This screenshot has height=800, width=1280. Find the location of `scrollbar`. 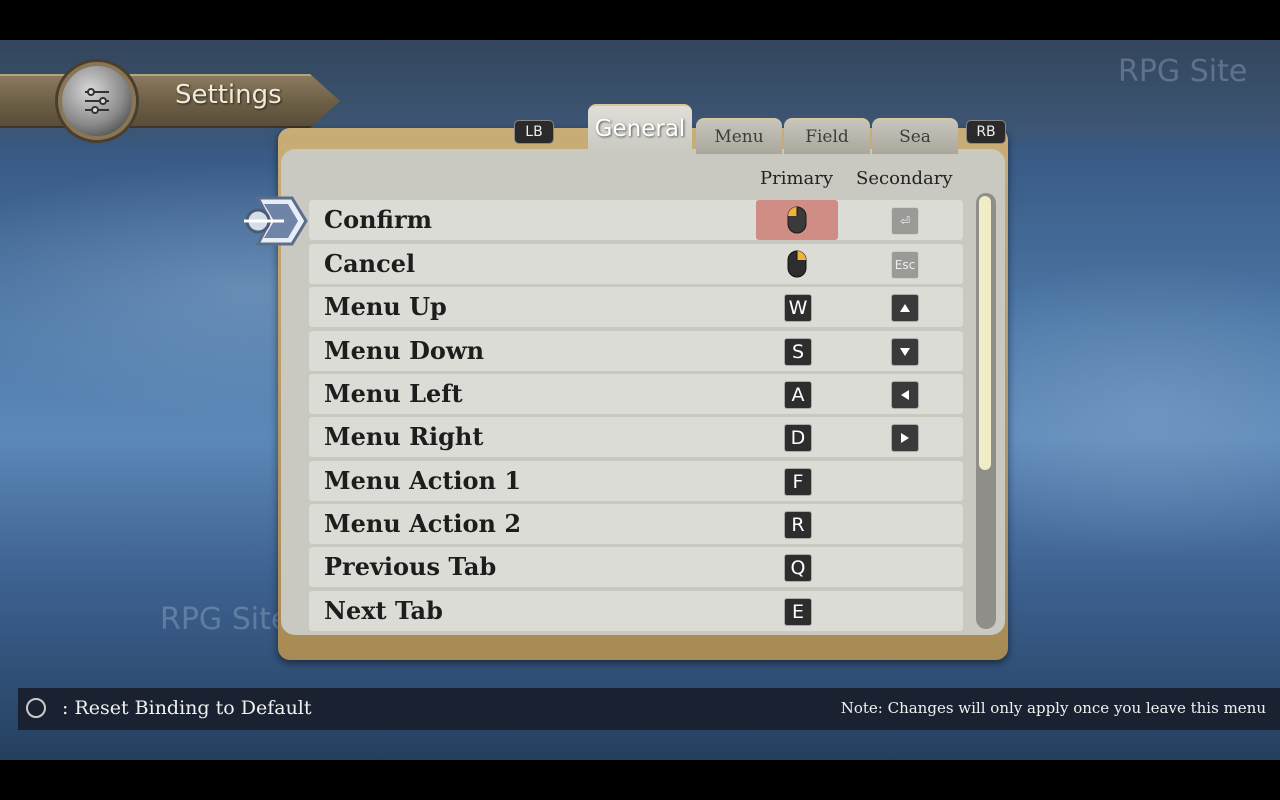

scrollbar is located at coordinates (986, 411).